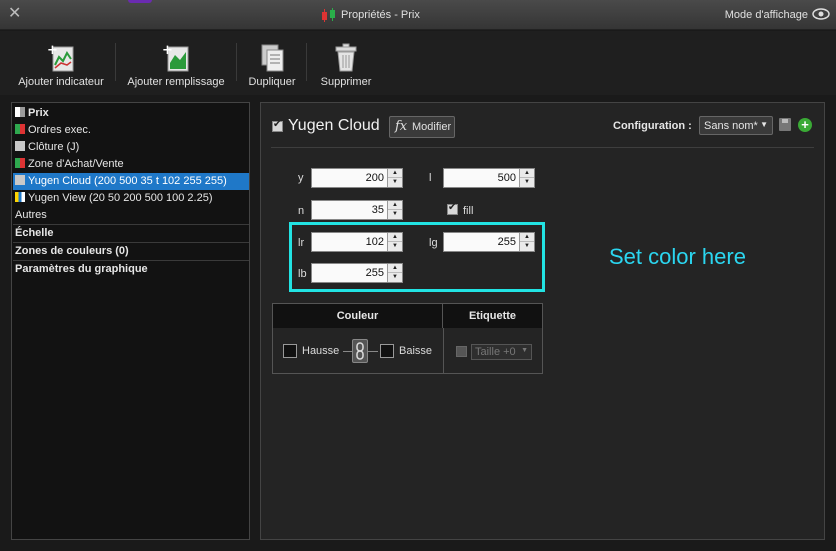 The image size is (836, 551). What do you see at coordinates (358, 316) in the screenshot?
I see `color-column-header: Couleur` at bounding box center [358, 316].